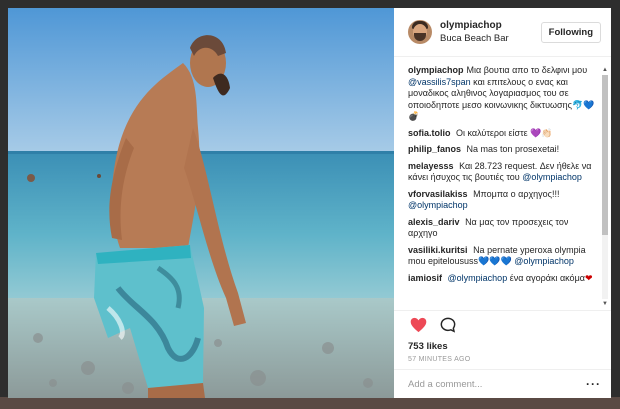 The width and height of the screenshot is (620, 409). What do you see at coordinates (502, 345) in the screenshot?
I see `likes-count: 753 likes` at bounding box center [502, 345].